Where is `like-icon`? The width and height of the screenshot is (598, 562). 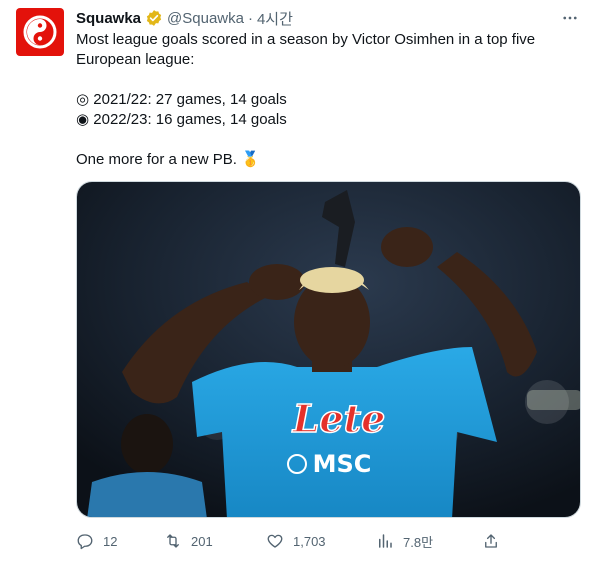
like-icon is located at coordinates (275, 541).